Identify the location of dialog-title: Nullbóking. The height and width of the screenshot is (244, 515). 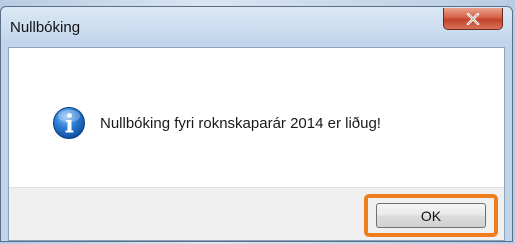
(45, 27).